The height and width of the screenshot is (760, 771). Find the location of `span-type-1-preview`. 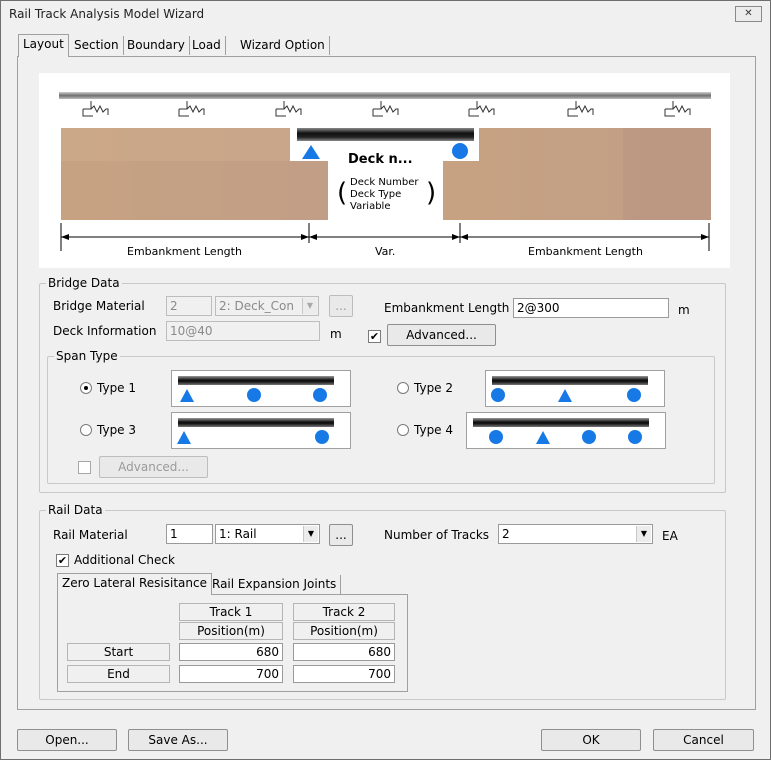

span-type-1-preview is located at coordinates (261, 388).